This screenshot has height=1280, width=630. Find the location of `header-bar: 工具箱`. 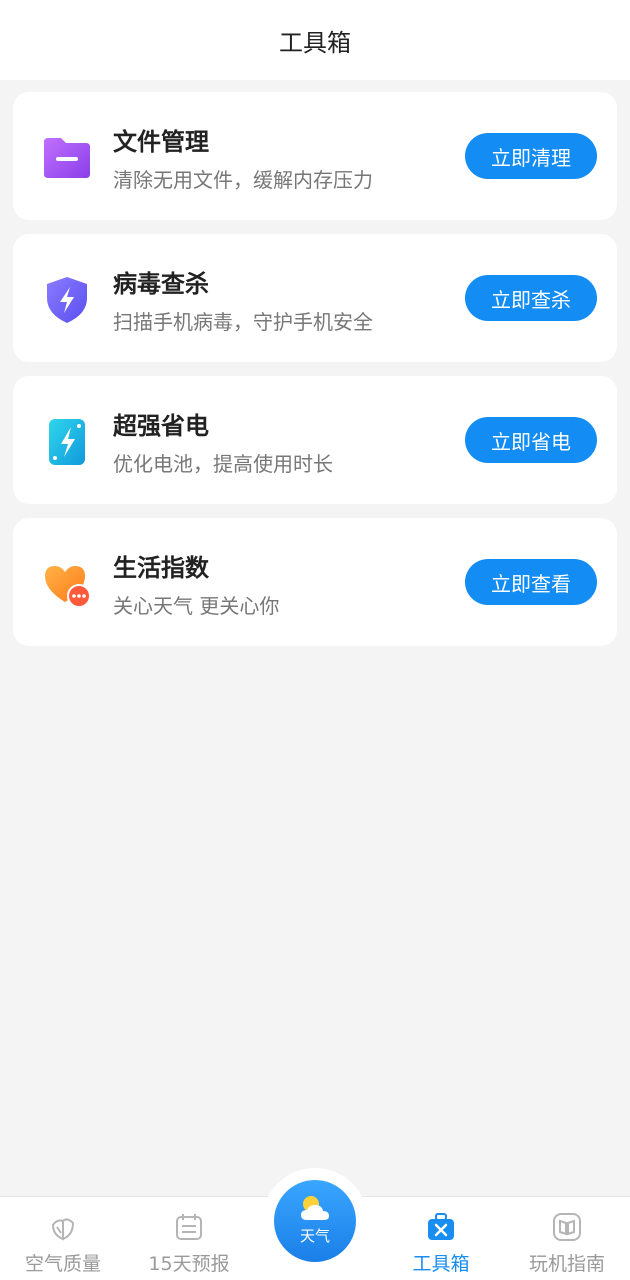

header-bar: 工具箱 is located at coordinates (315, 40).